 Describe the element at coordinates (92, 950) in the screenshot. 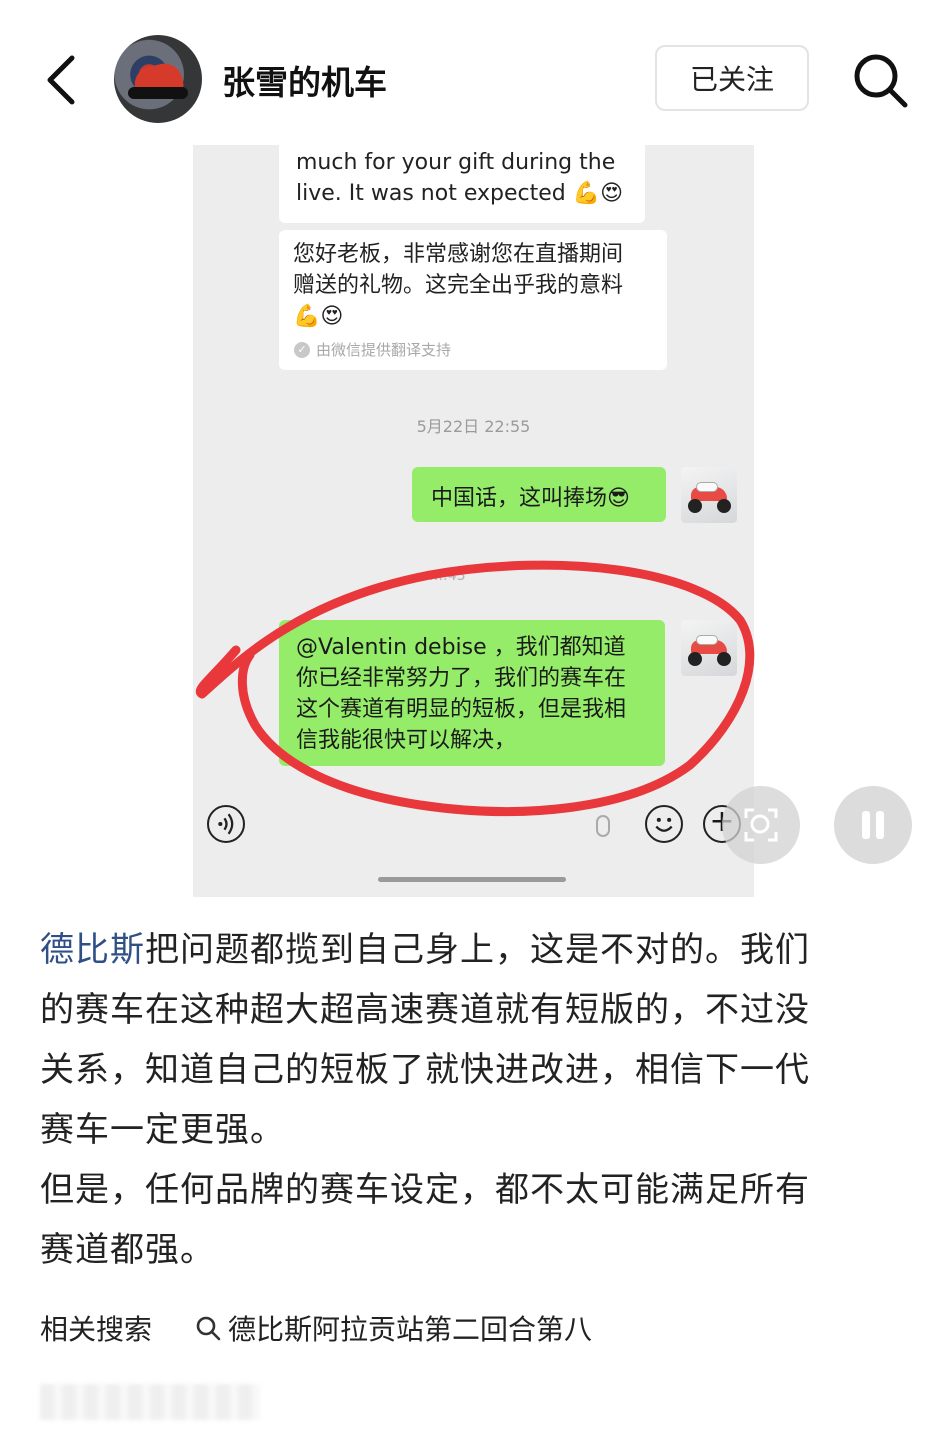

I see `mention-tag: 德比斯` at that location.